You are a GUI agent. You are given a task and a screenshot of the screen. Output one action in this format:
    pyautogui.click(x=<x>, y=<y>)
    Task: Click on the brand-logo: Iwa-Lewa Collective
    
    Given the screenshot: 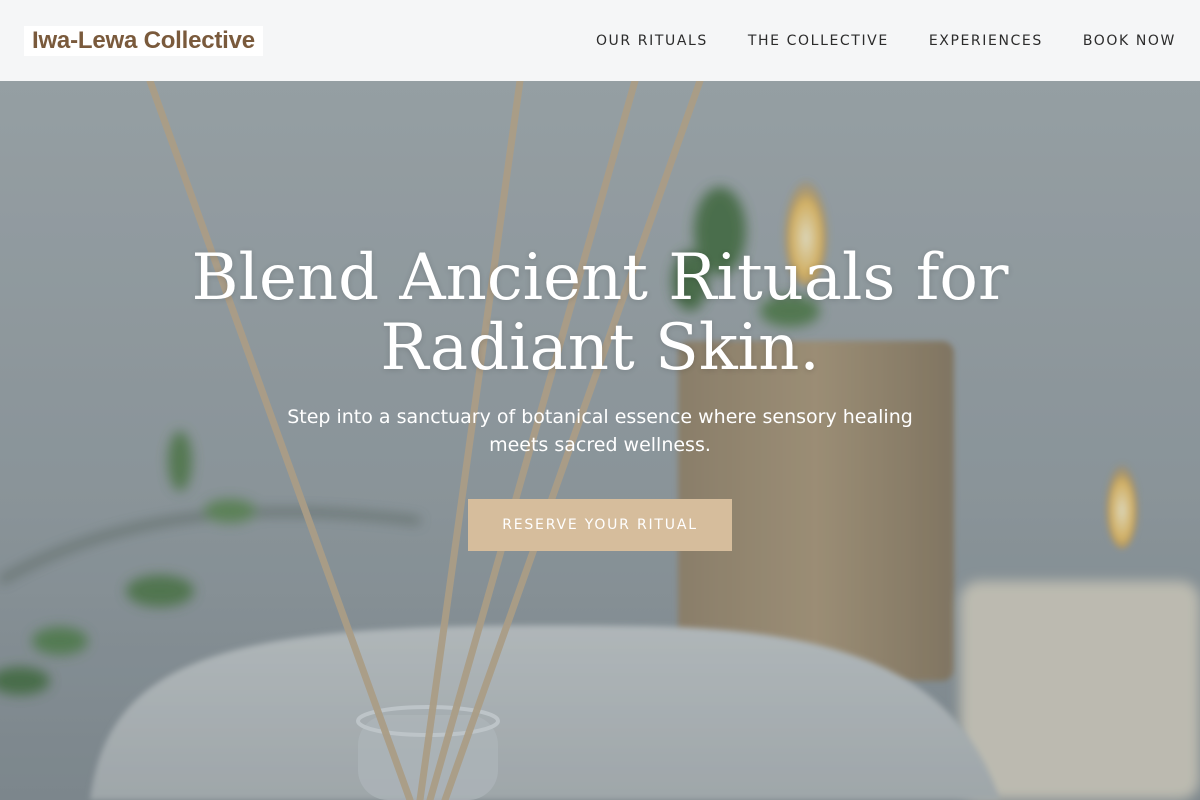 What is the action you would take?
    pyautogui.click(x=143, y=40)
    